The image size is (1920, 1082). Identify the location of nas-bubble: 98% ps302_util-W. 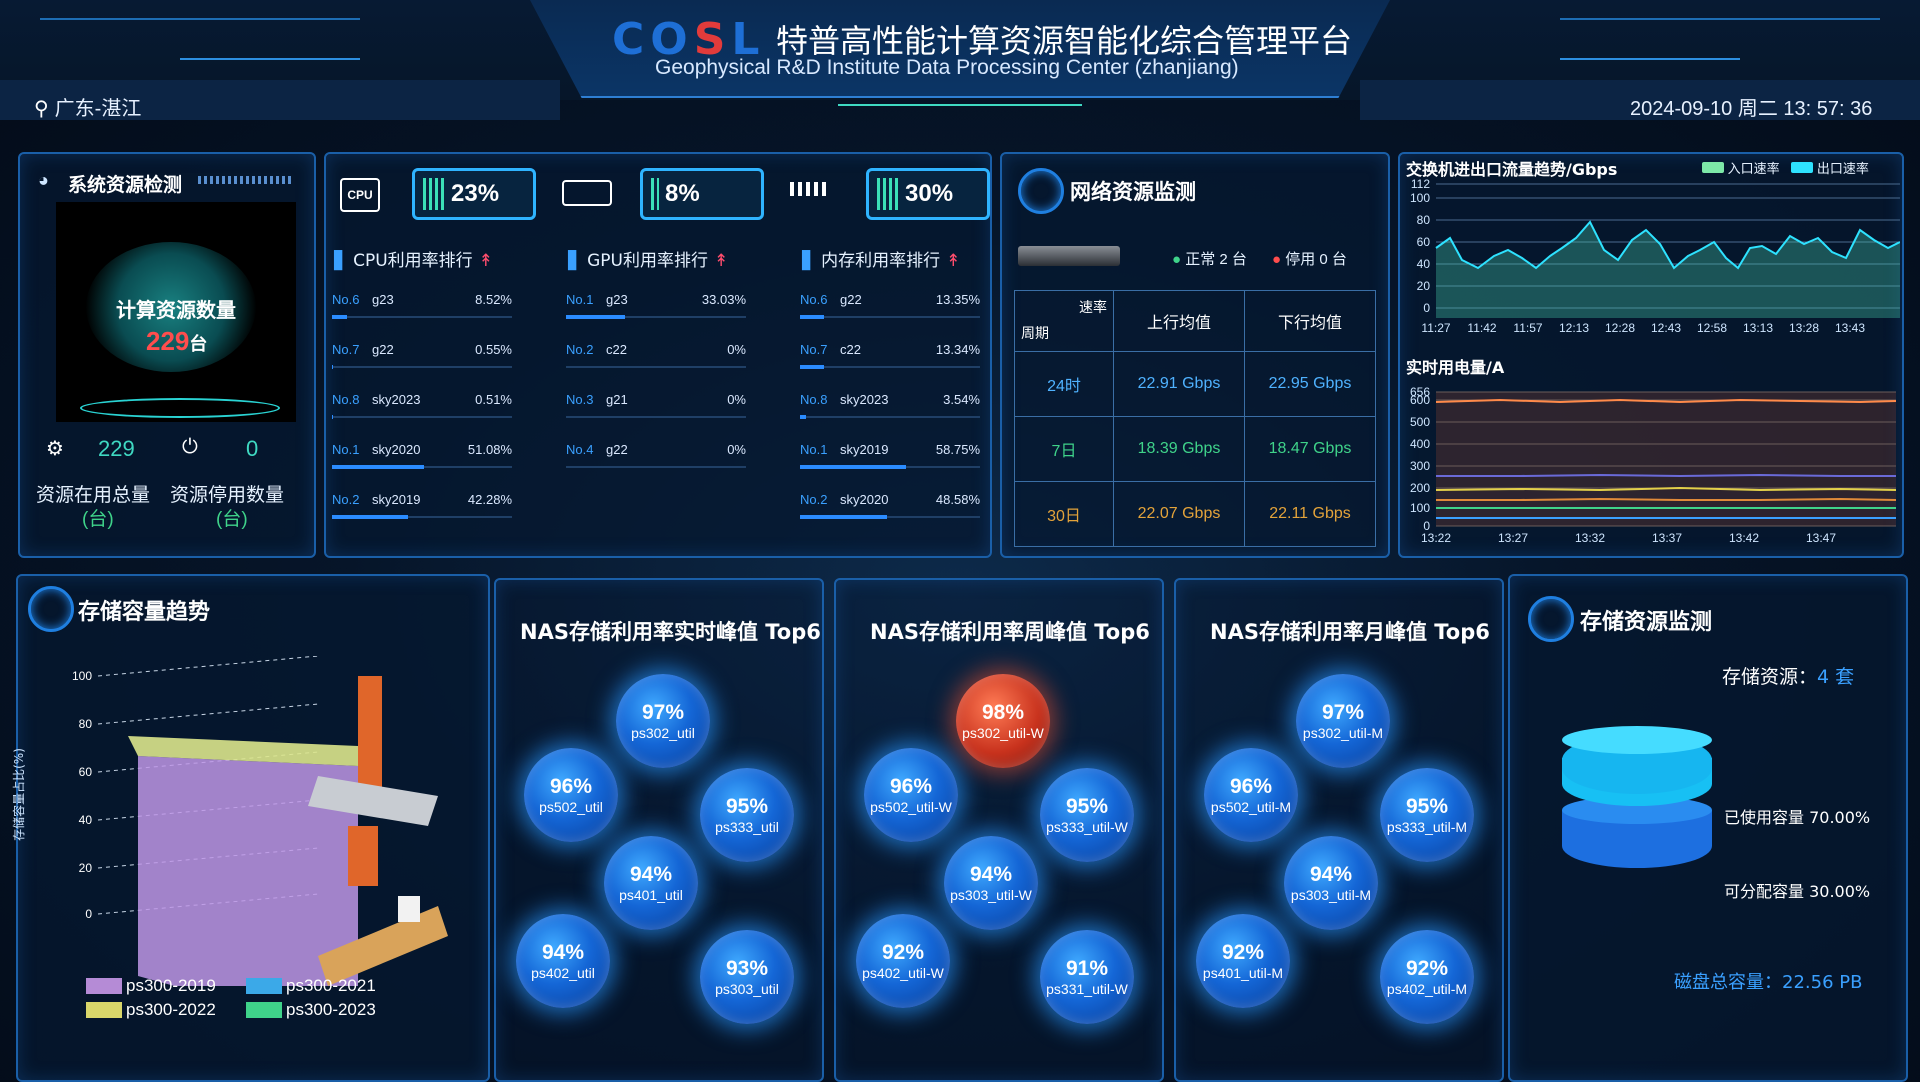
(1003, 721).